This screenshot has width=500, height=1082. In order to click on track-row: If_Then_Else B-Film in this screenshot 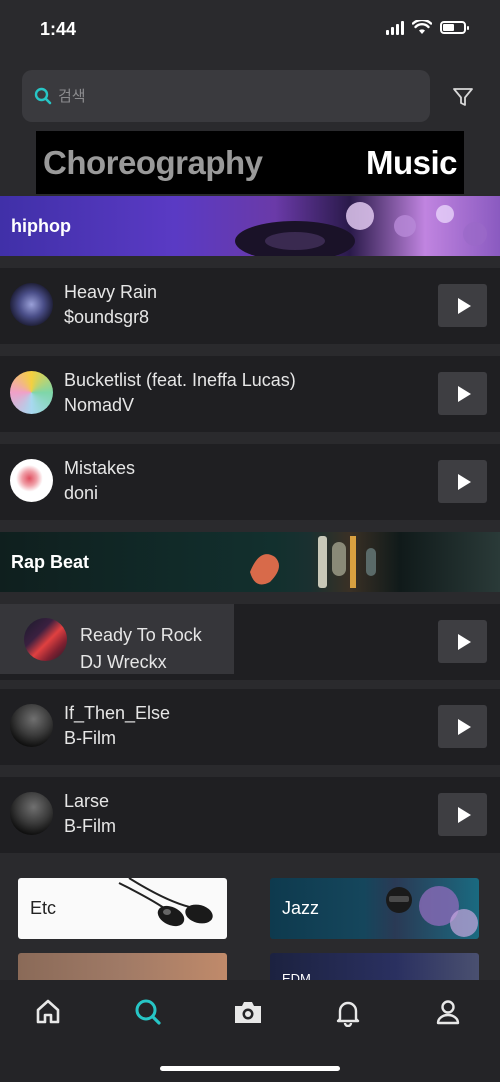, I will do `click(250, 727)`.